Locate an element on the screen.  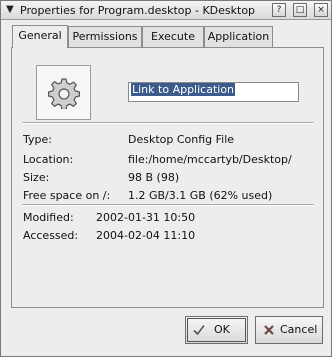
cancel-icon is located at coordinates (269, 330).